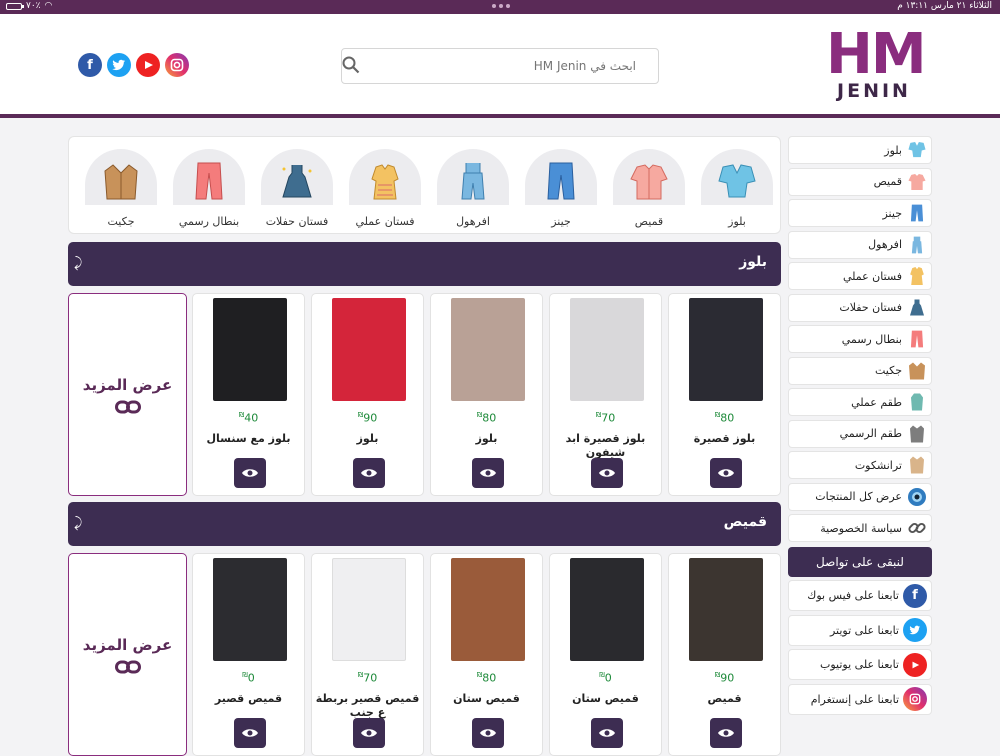  What do you see at coordinates (649, 188) in the screenshot?
I see `category-shirt: قميص` at bounding box center [649, 188].